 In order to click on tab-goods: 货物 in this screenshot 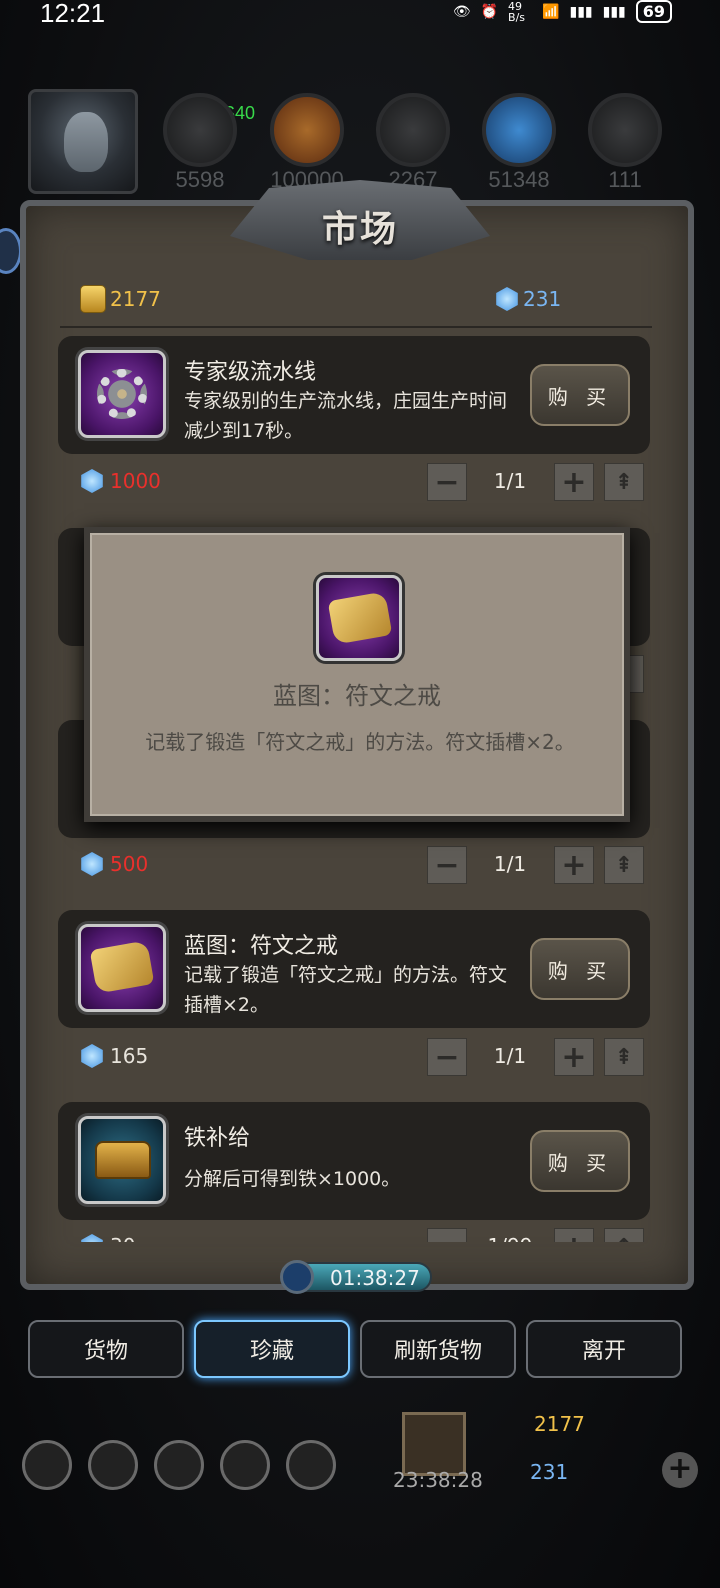, I will do `click(106, 1349)`.